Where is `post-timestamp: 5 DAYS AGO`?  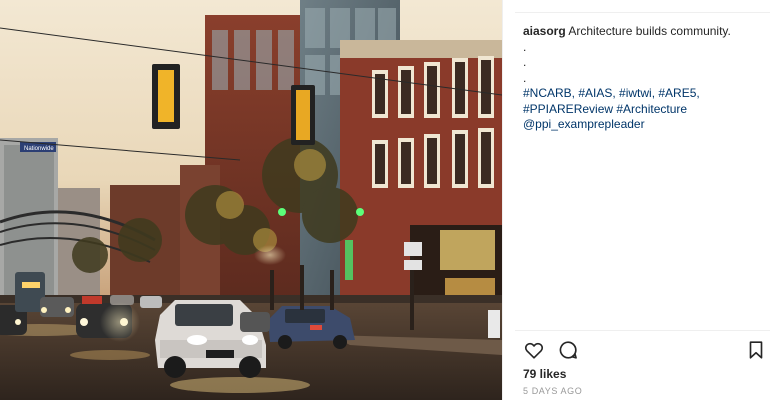
post-timestamp: 5 DAYS AGO is located at coordinates (552, 391).